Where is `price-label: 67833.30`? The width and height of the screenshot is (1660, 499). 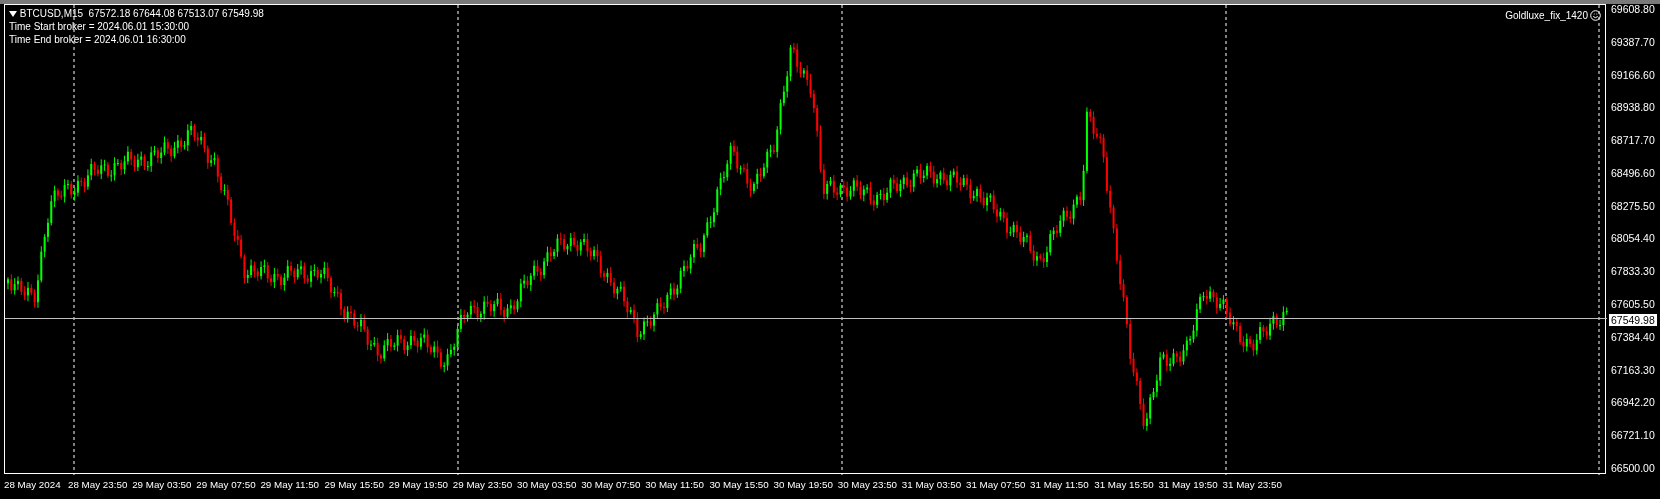 price-label: 67833.30 is located at coordinates (1633, 271).